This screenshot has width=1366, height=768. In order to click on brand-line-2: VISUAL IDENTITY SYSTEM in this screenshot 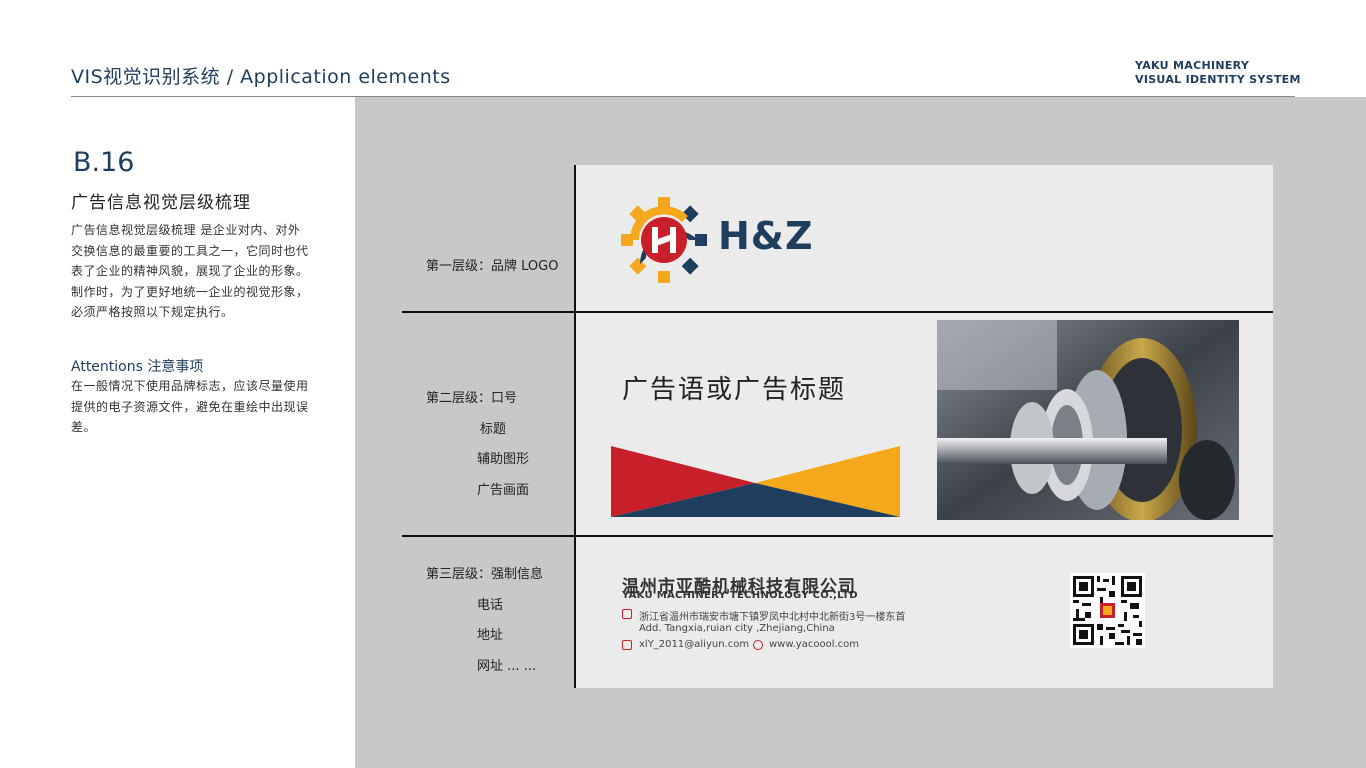, I will do `click(1218, 79)`.